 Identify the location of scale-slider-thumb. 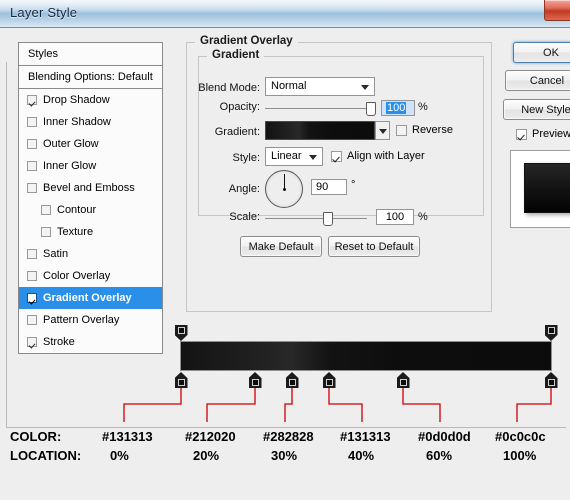
(328, 219).